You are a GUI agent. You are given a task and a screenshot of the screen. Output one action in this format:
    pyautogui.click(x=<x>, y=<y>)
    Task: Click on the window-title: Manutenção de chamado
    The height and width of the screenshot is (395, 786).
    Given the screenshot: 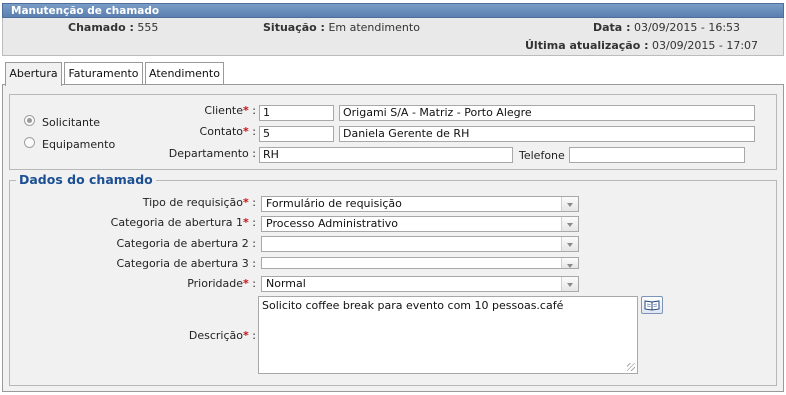 What is the action you would take?
    pyautogui.click(x=85, y=11)
    